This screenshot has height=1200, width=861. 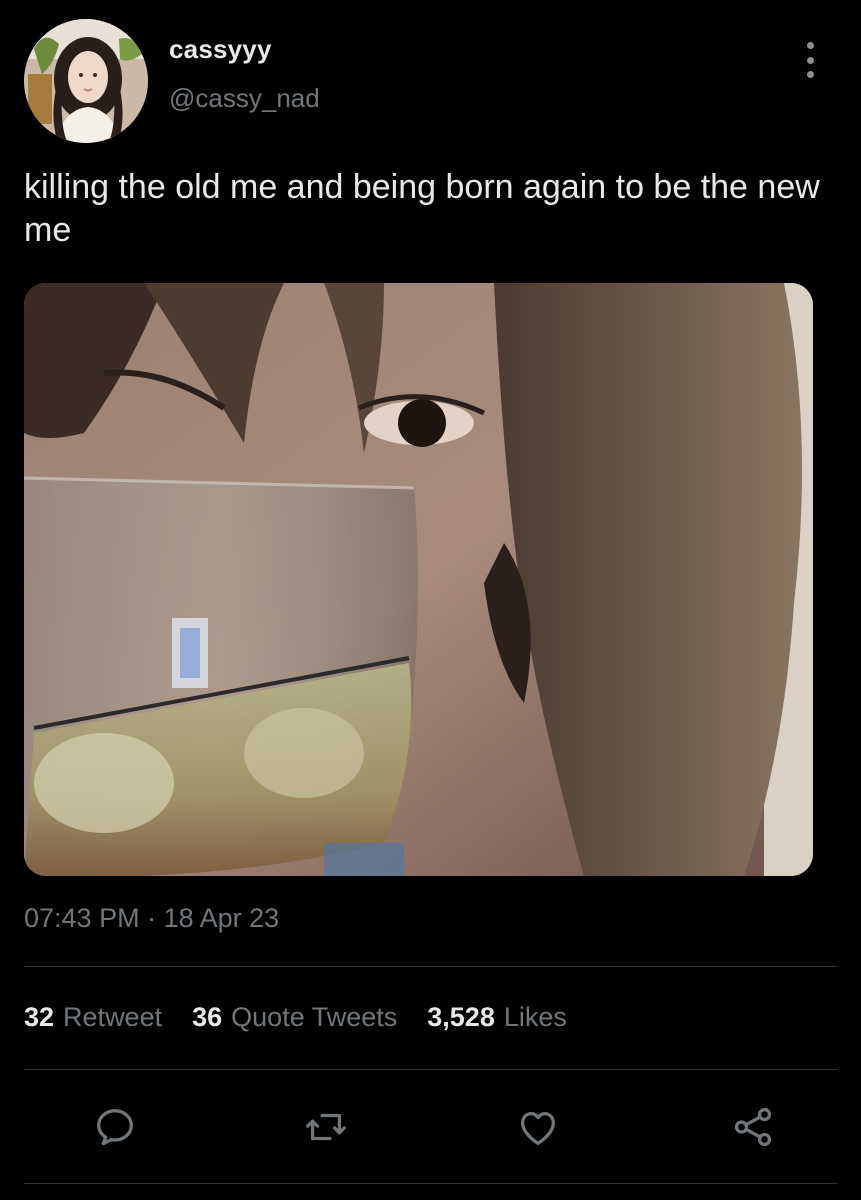 I want to click on retweet-count-stat: 32 Retweet, so click(x=93, y=1017).